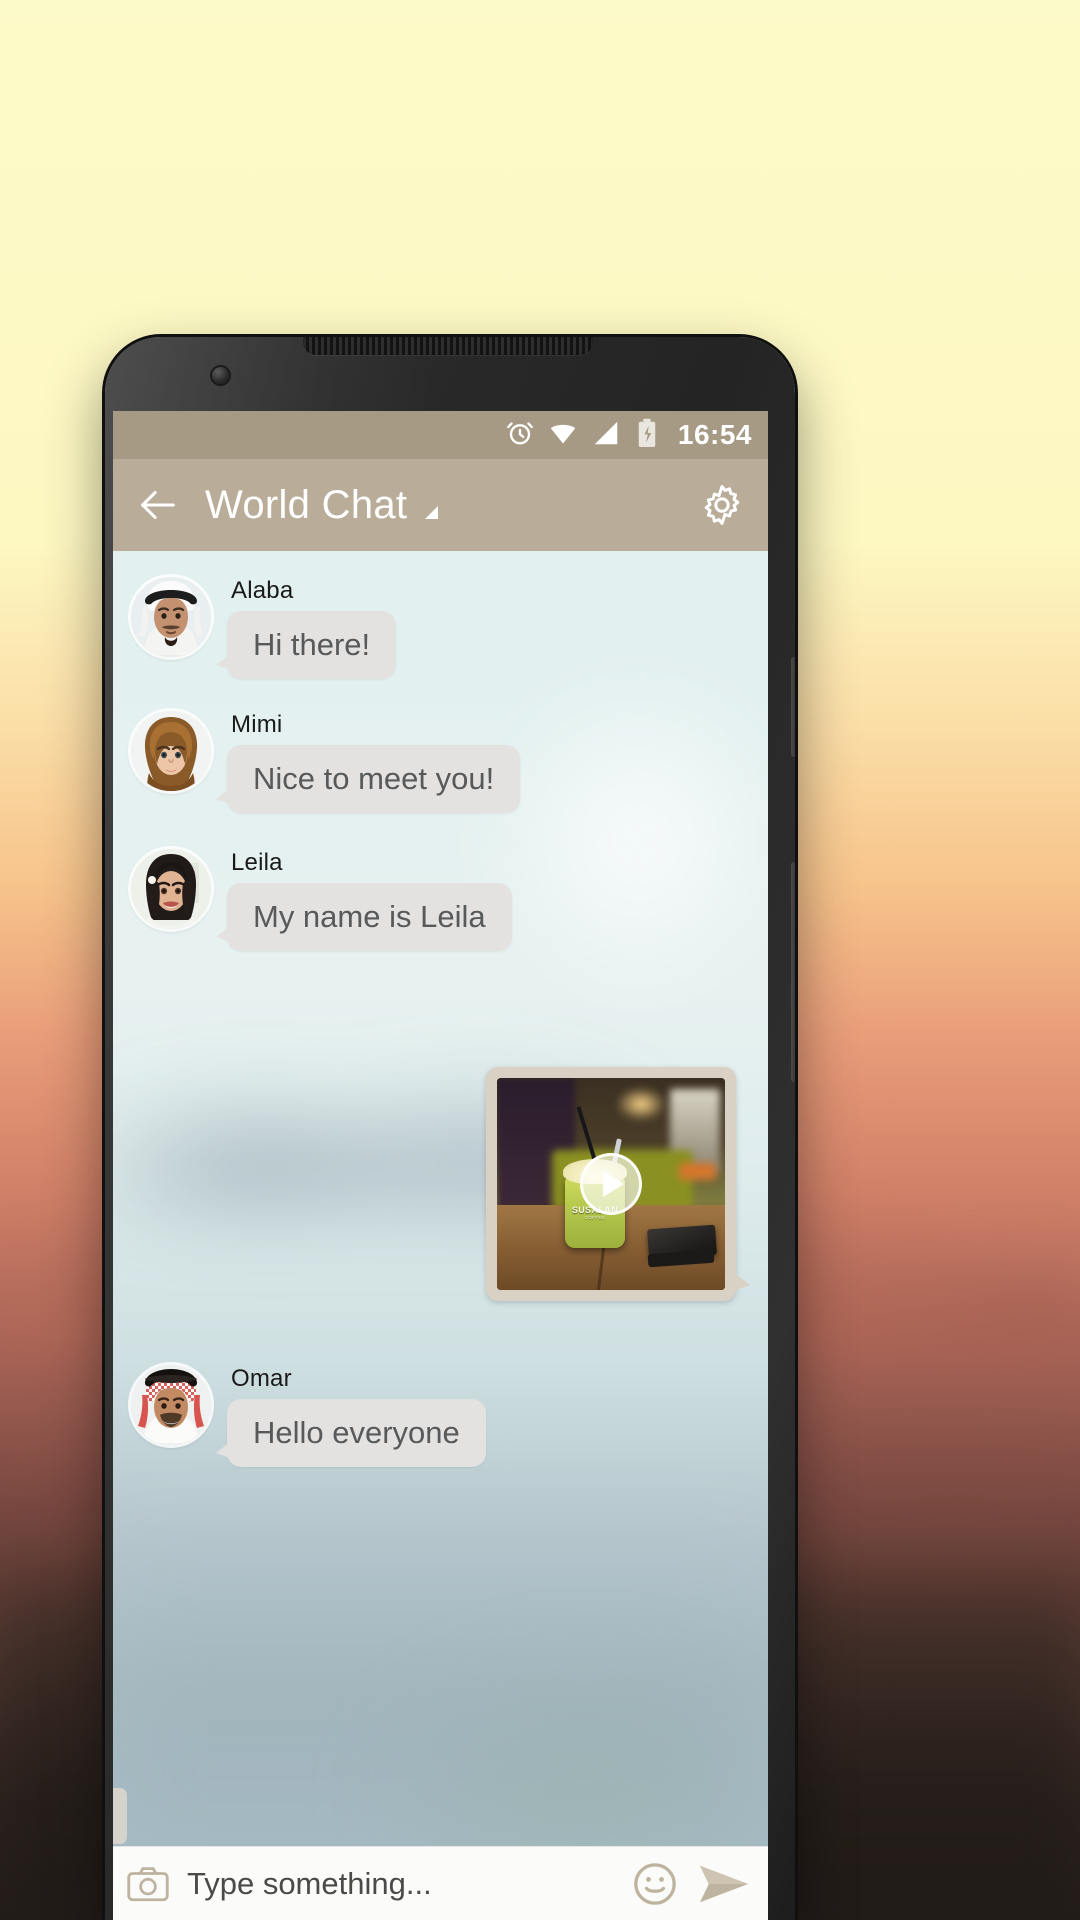 The width and height of the screenshot is (1080, 1920). I want to click on play-triangle, so click(613, 1184).